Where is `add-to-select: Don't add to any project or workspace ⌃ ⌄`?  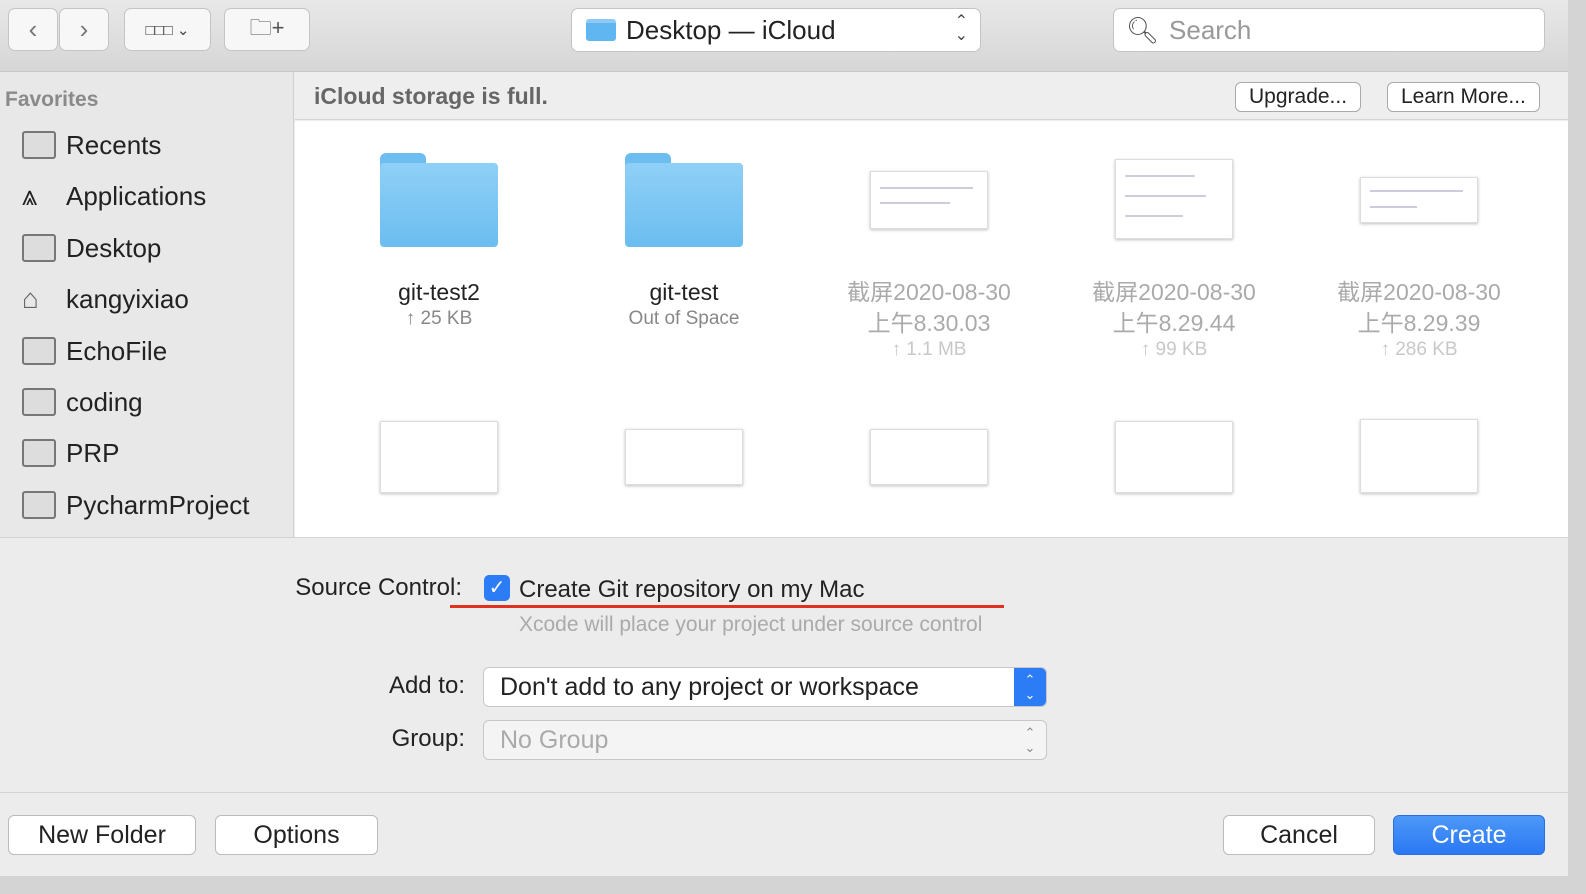
add-to-select: Don't add to any project or workspace ⌃ ⌄ is located at coordinates (765, 687).